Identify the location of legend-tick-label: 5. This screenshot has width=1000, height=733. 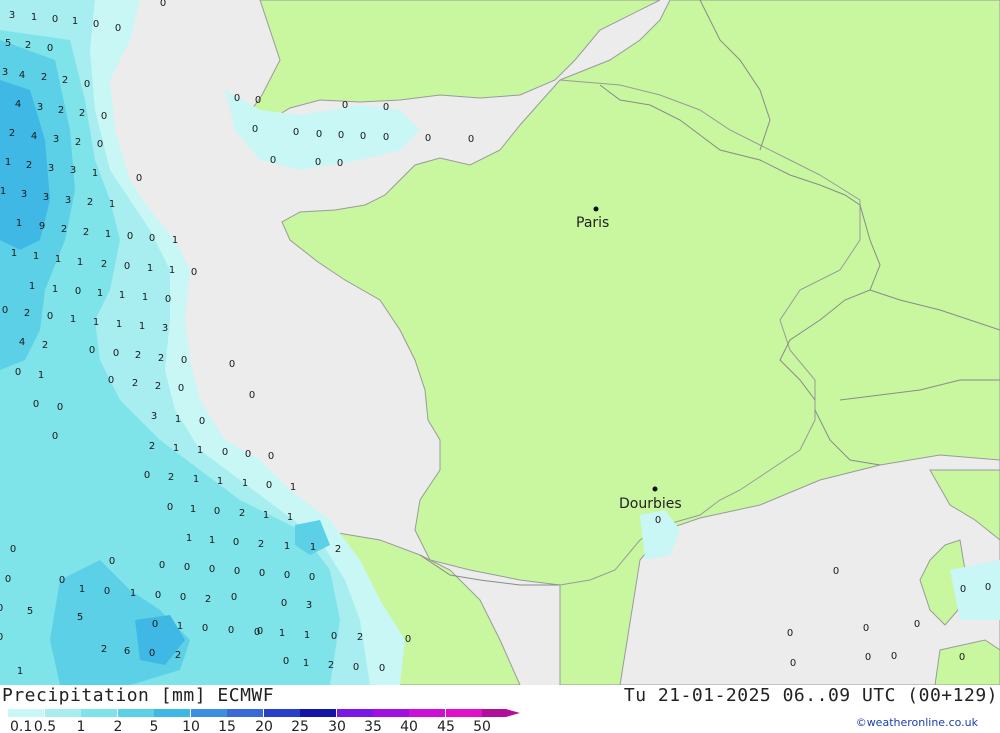
(154, 725).